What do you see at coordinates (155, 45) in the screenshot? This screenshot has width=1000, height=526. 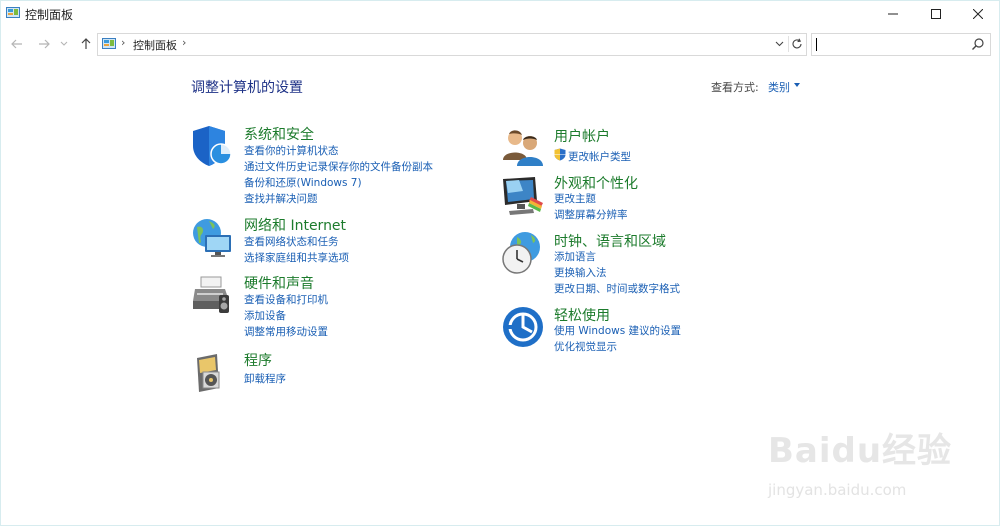 I see `breadcrumb-item: 控制面板` at bounding box center [155, 45].